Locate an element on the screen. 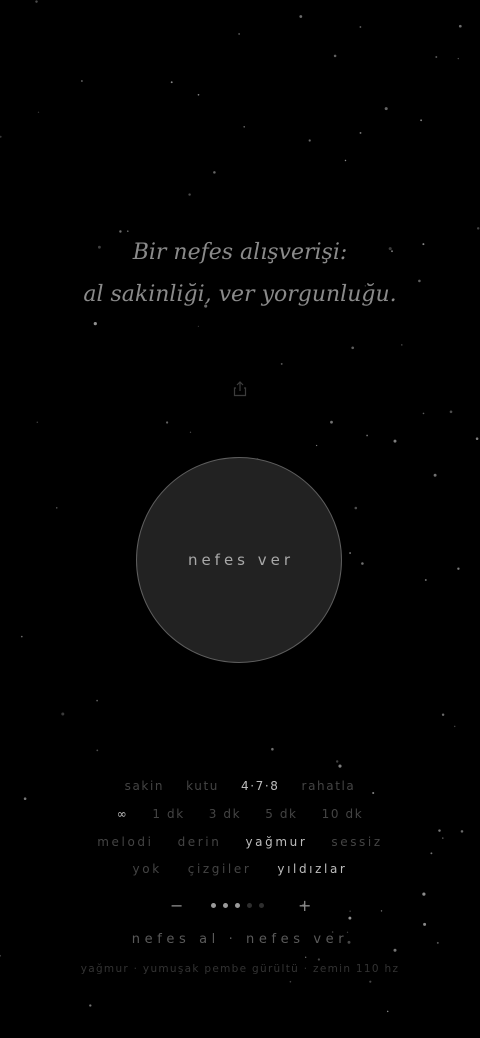  visual-options: yok çizgiler yıldızlar is located at coordinates (240, 869).